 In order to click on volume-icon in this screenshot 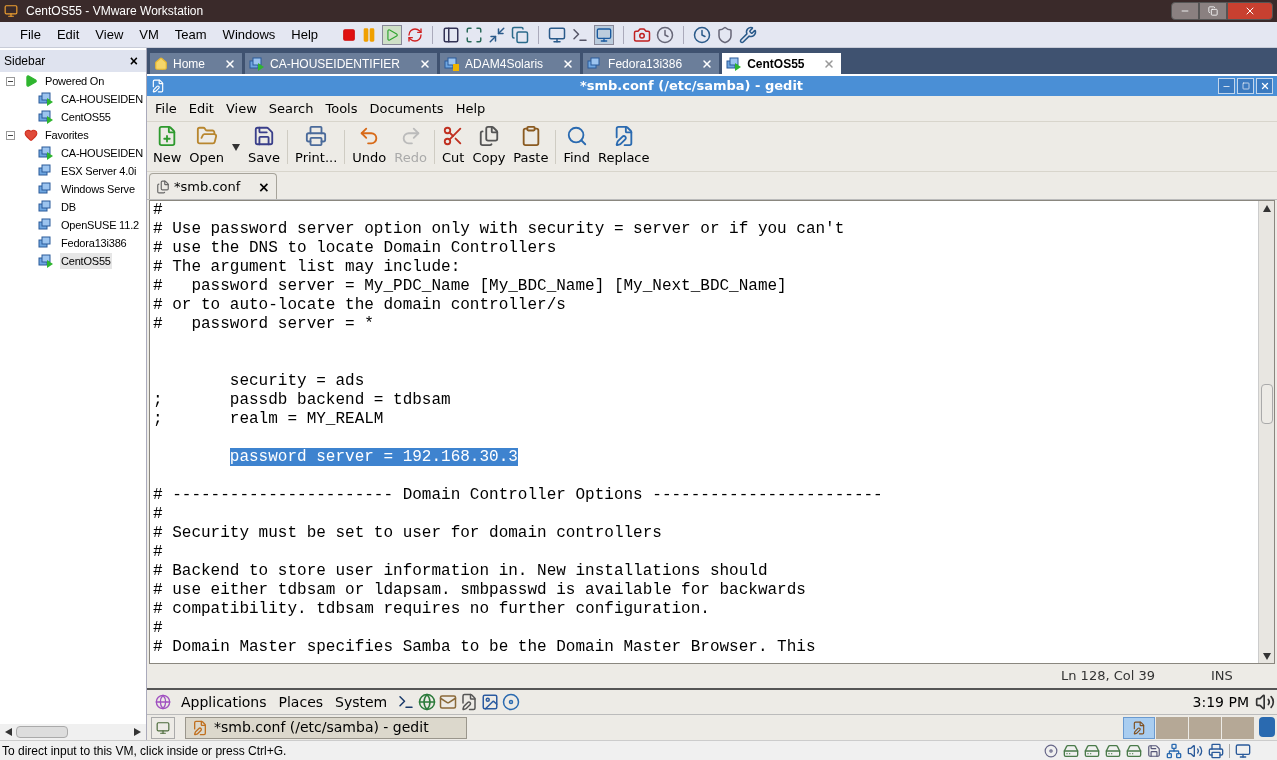, I will do `click(1265, 702)`.